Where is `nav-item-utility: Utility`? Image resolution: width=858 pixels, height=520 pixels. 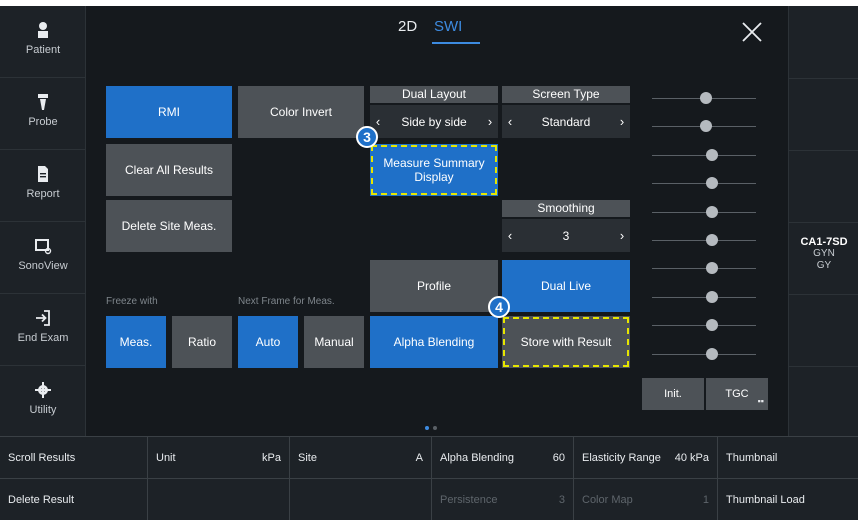 nav-item-utility: Utility is located at coordinates (43, 401).